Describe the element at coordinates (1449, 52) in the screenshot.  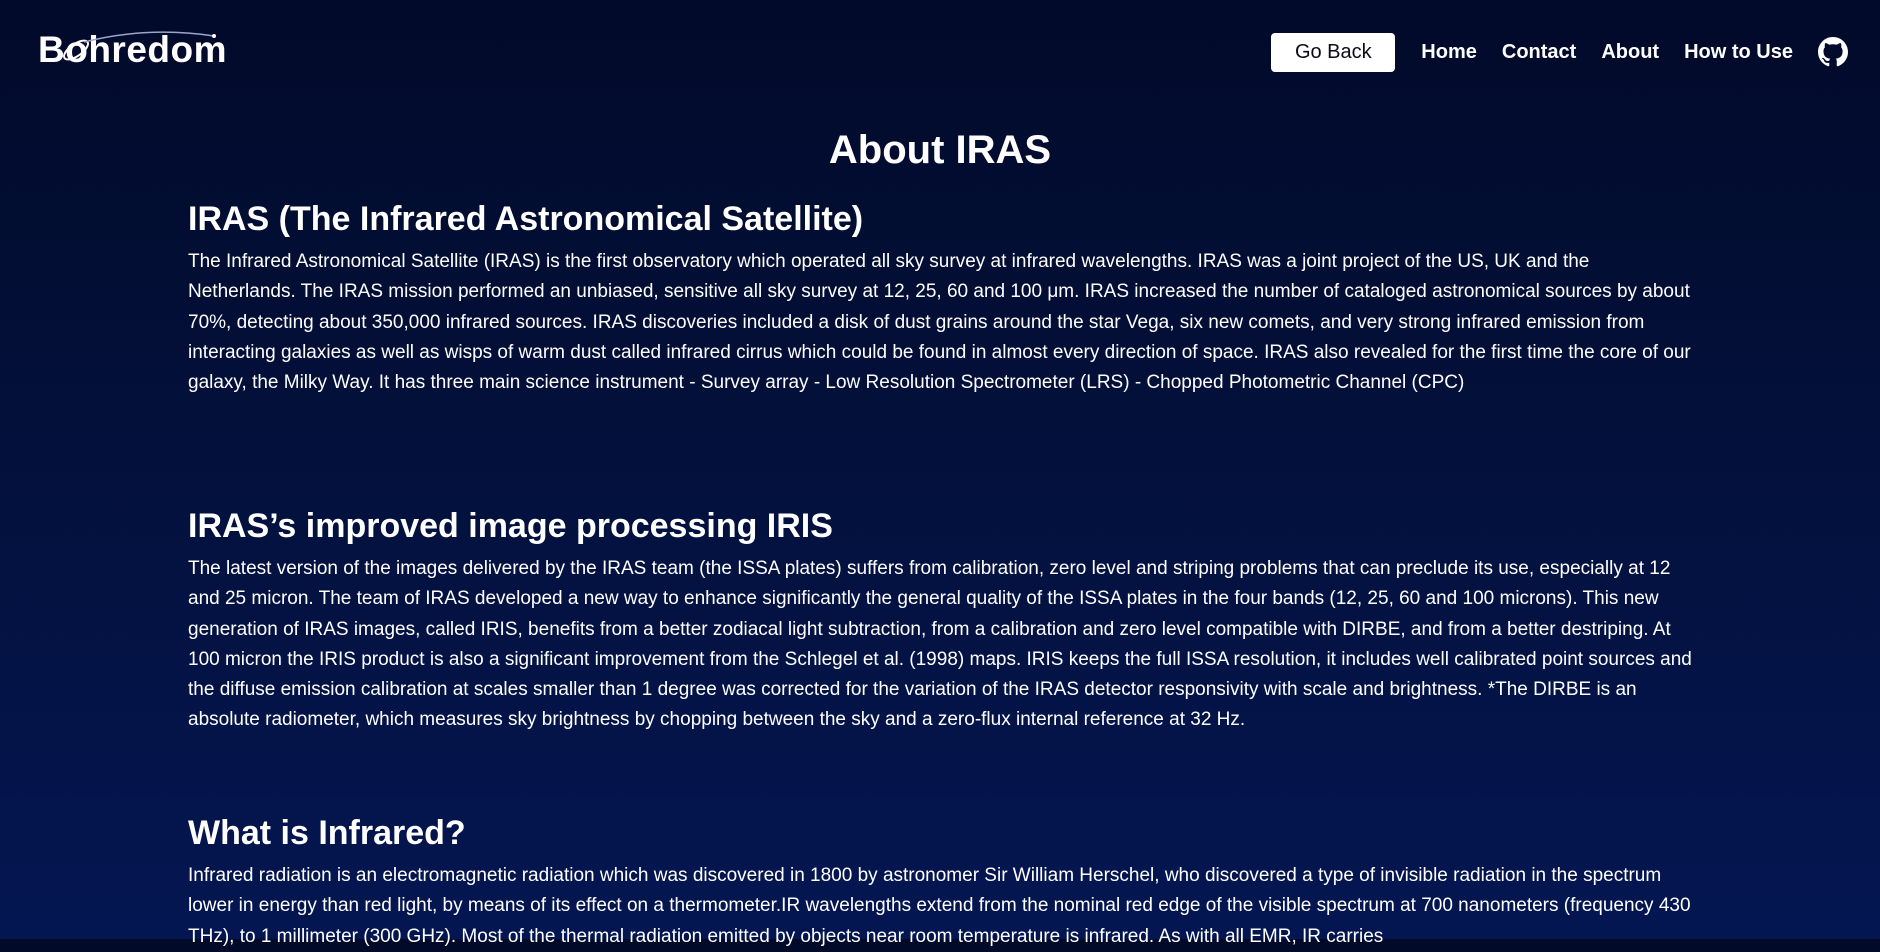
I see `nav-link-home: Home` at that location.